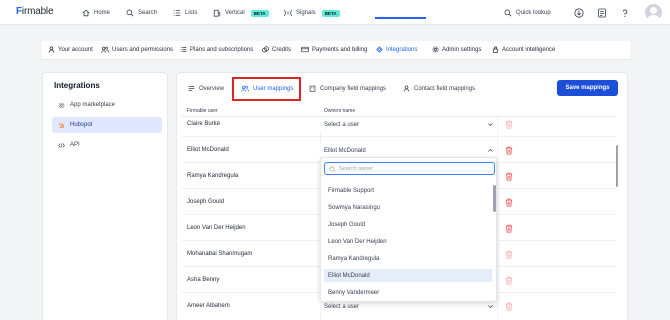  What do you see at coordinates (435, 49) in the screenshot?
I see `gear-icon` at bounding box center [435, 49].